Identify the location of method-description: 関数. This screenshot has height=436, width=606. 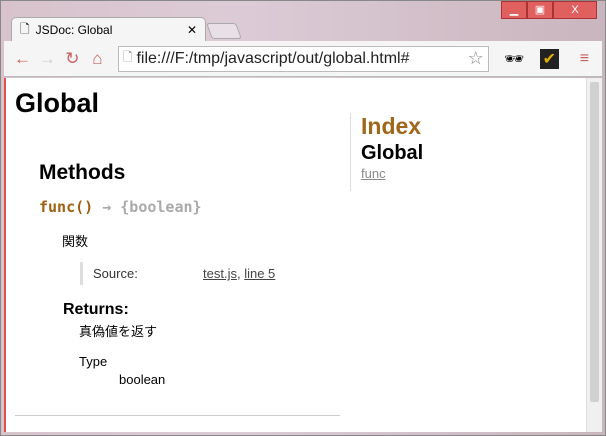
(75, 241).